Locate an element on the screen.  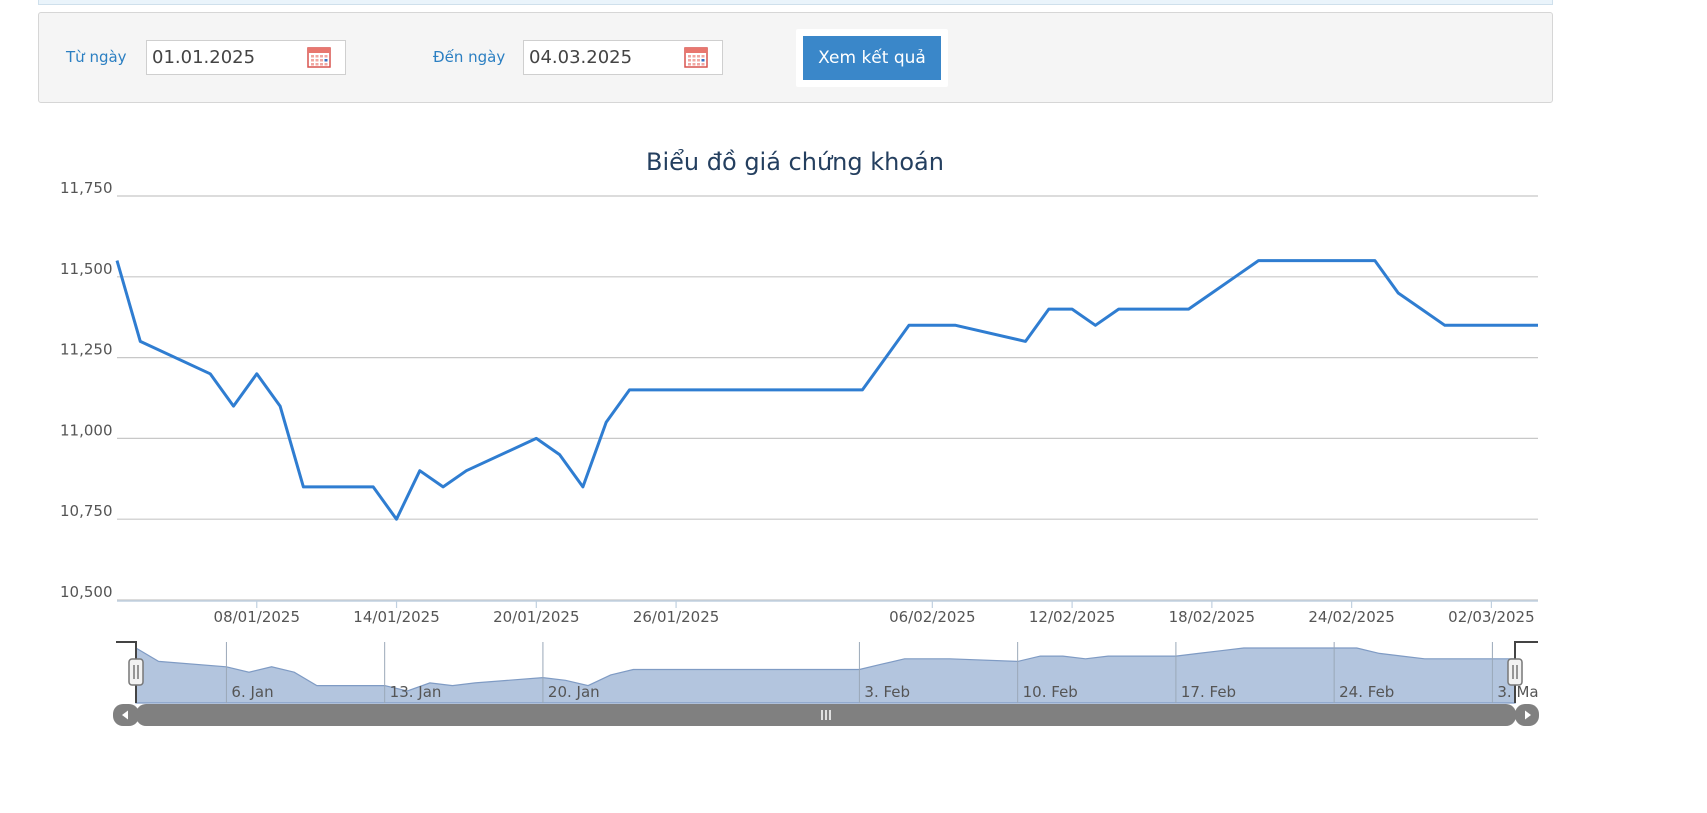
scrollbar is located at coordinates (826, 715).